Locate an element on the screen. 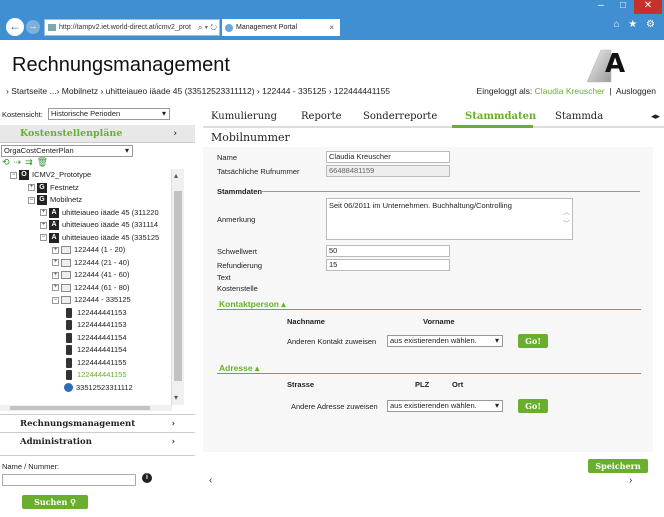 This screenshot has height=517, width=664. tree-node: +122444 (21 - 40) is located at coordinates (90, 263).